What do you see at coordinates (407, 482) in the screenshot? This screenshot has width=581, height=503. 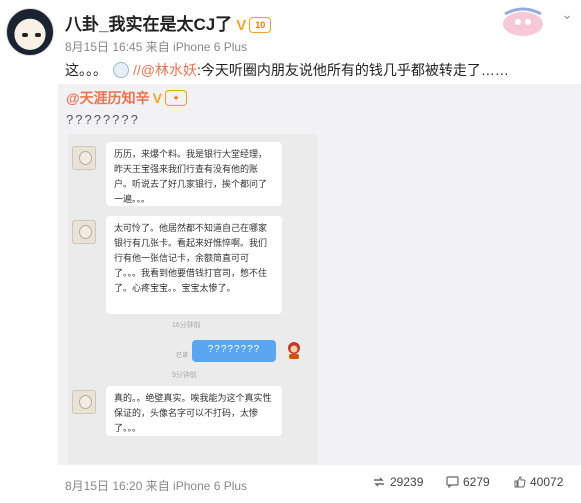 I see `repost-count: 29239` at bounding box center [407, 482].